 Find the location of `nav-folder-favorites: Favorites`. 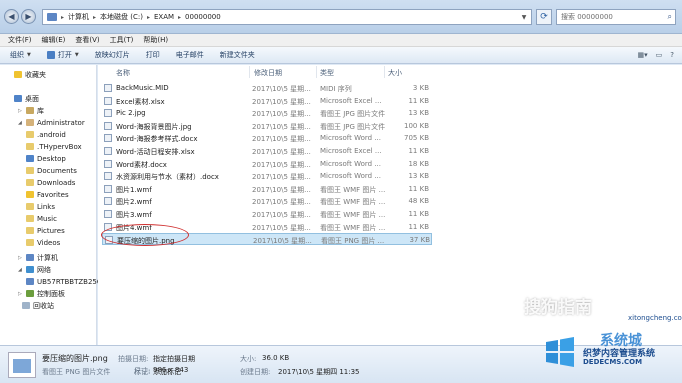

nav-folder-favorites: Favorites is located at coordinates (47, 194).